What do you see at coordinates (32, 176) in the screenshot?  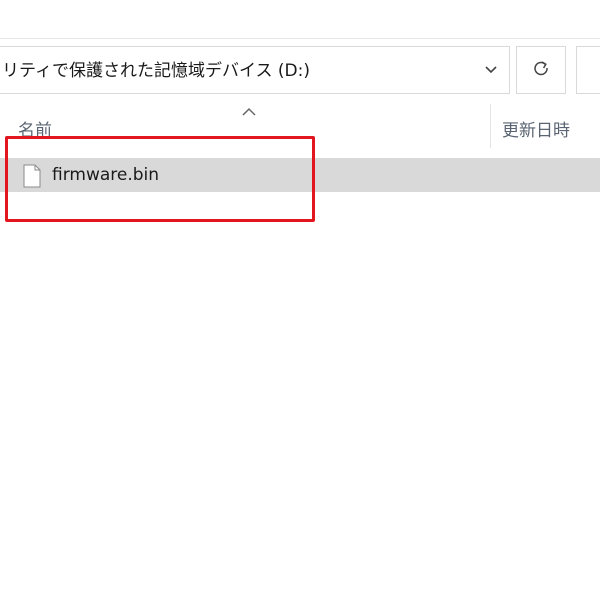 I see `file-icon` at bounding box center [32, 176].